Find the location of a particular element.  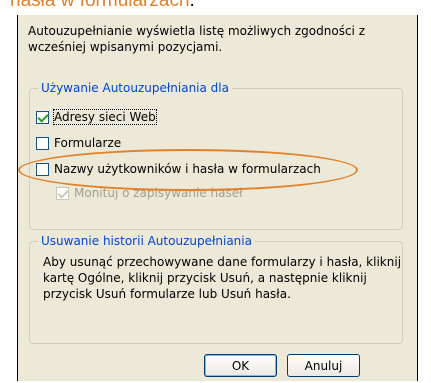

caption-text: hasła w formularzach is located at coordinates (100, 5).